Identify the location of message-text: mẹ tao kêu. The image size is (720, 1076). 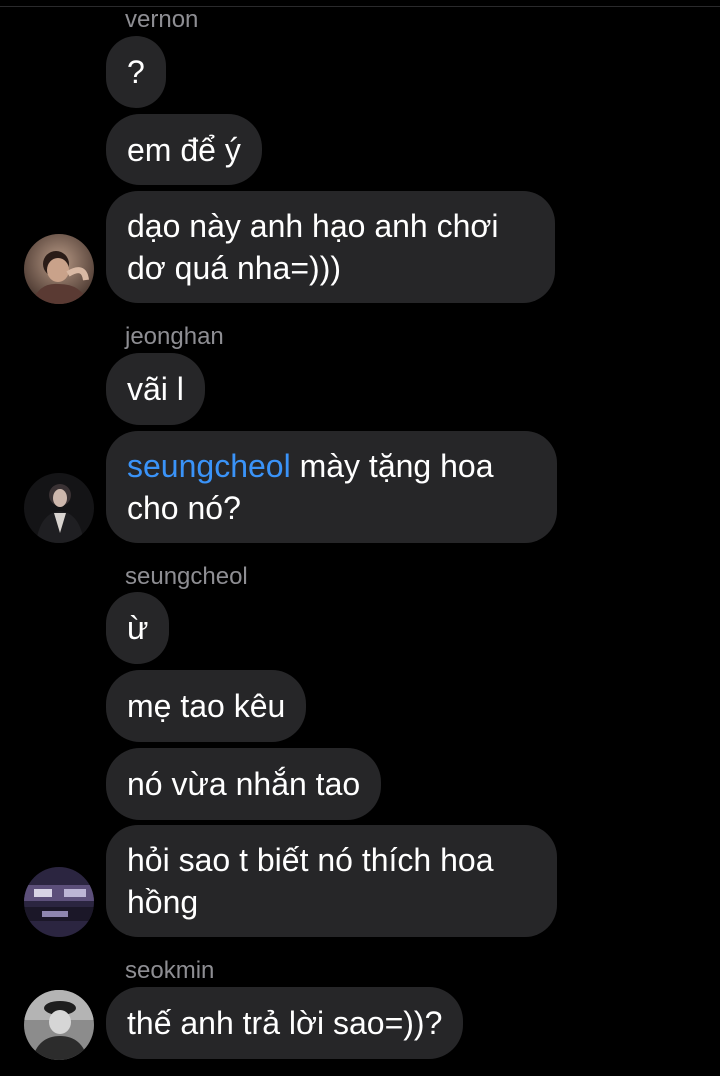
(206, 706).